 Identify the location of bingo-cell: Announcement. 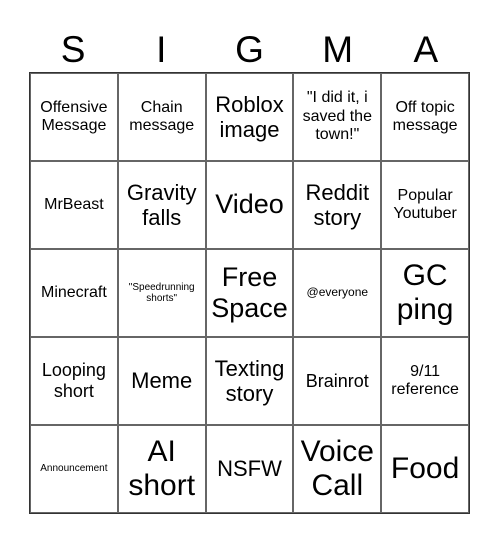
(74, 469).